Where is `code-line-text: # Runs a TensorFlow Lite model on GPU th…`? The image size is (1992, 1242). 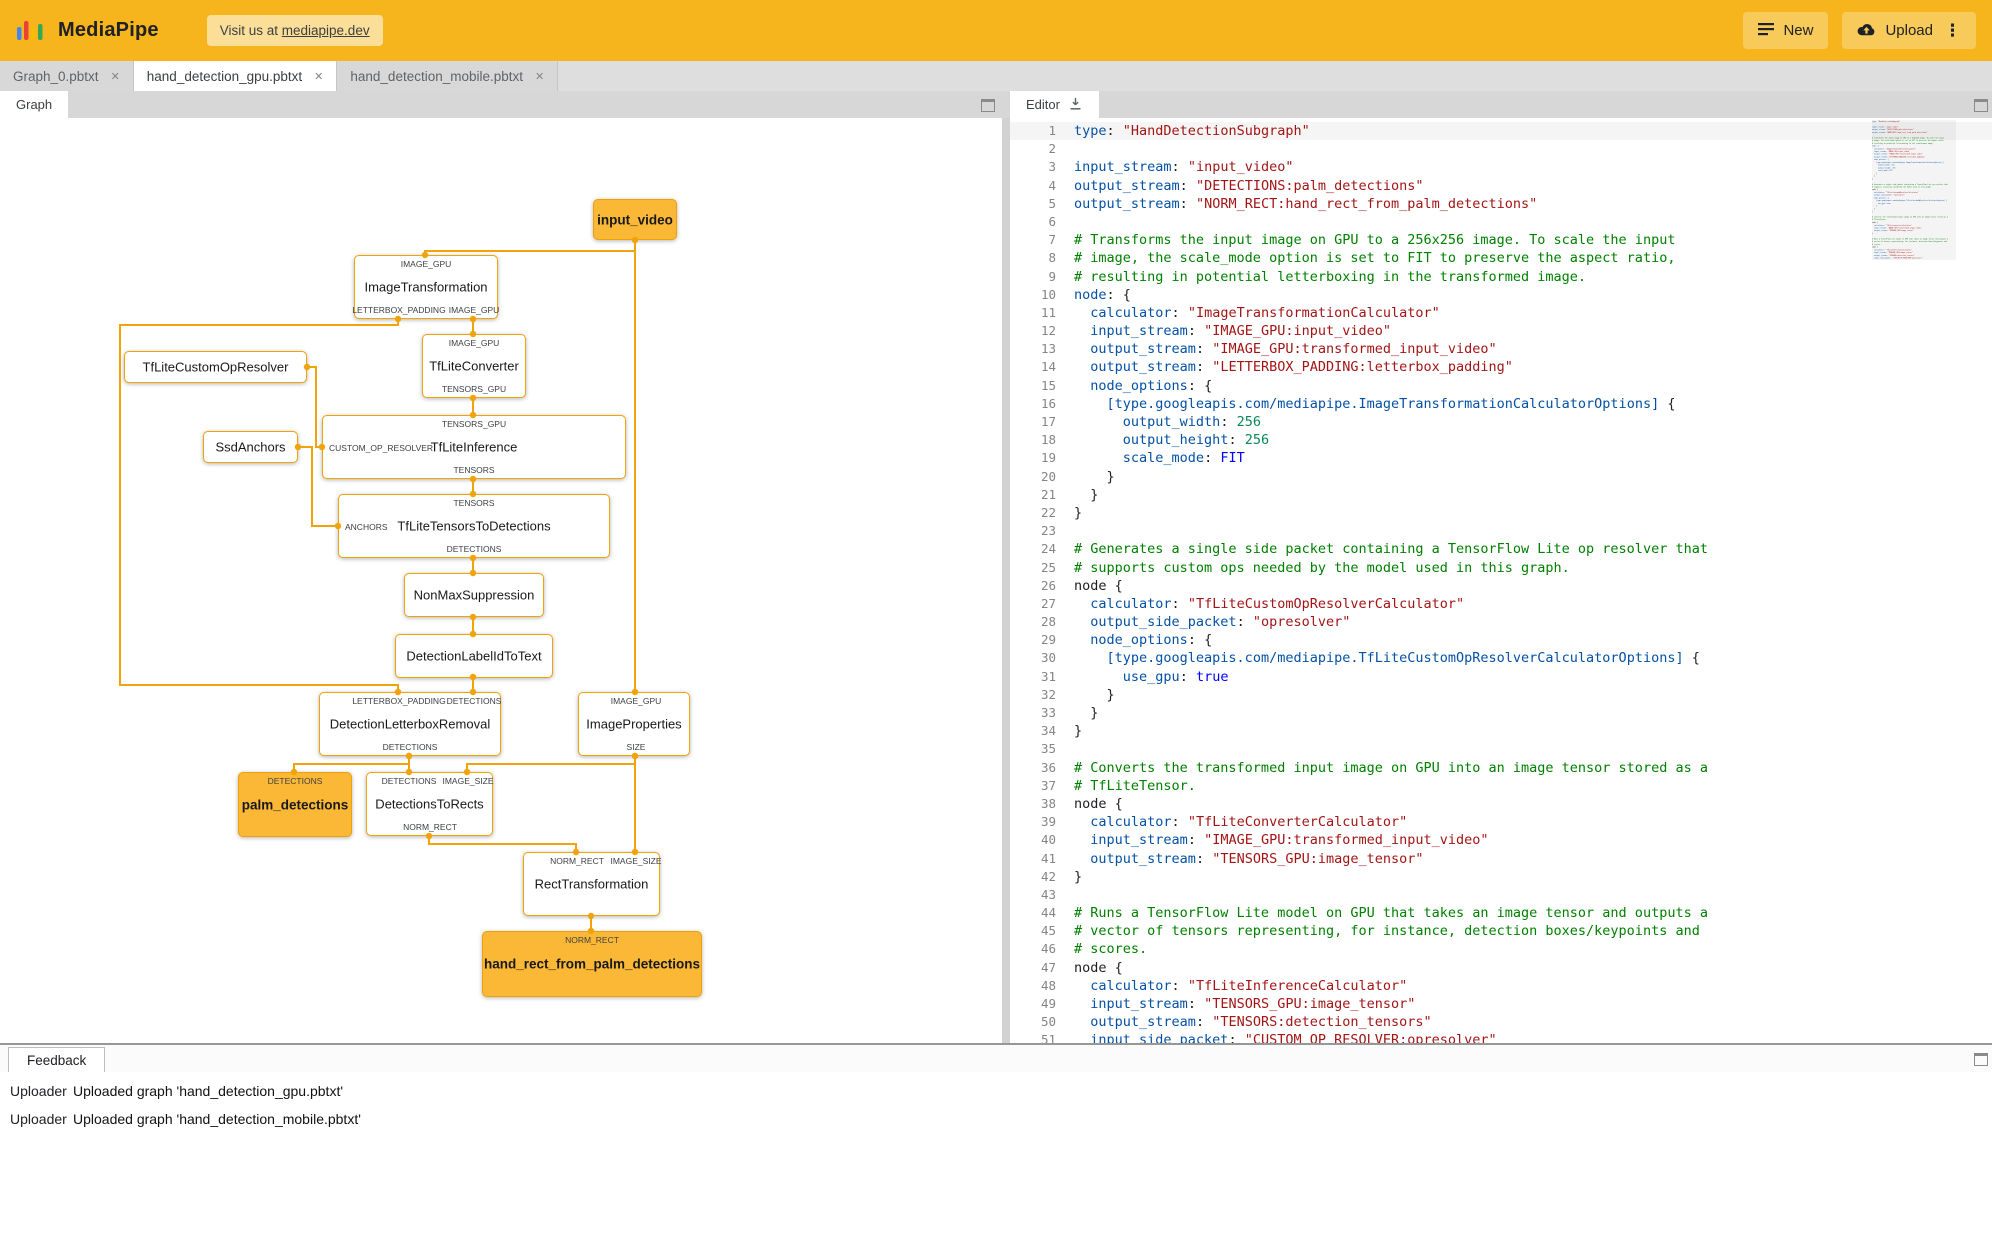 code-line-text: # Runs a TensorFlow Lite model on GPU th… is located at coordinates (1382, 913).